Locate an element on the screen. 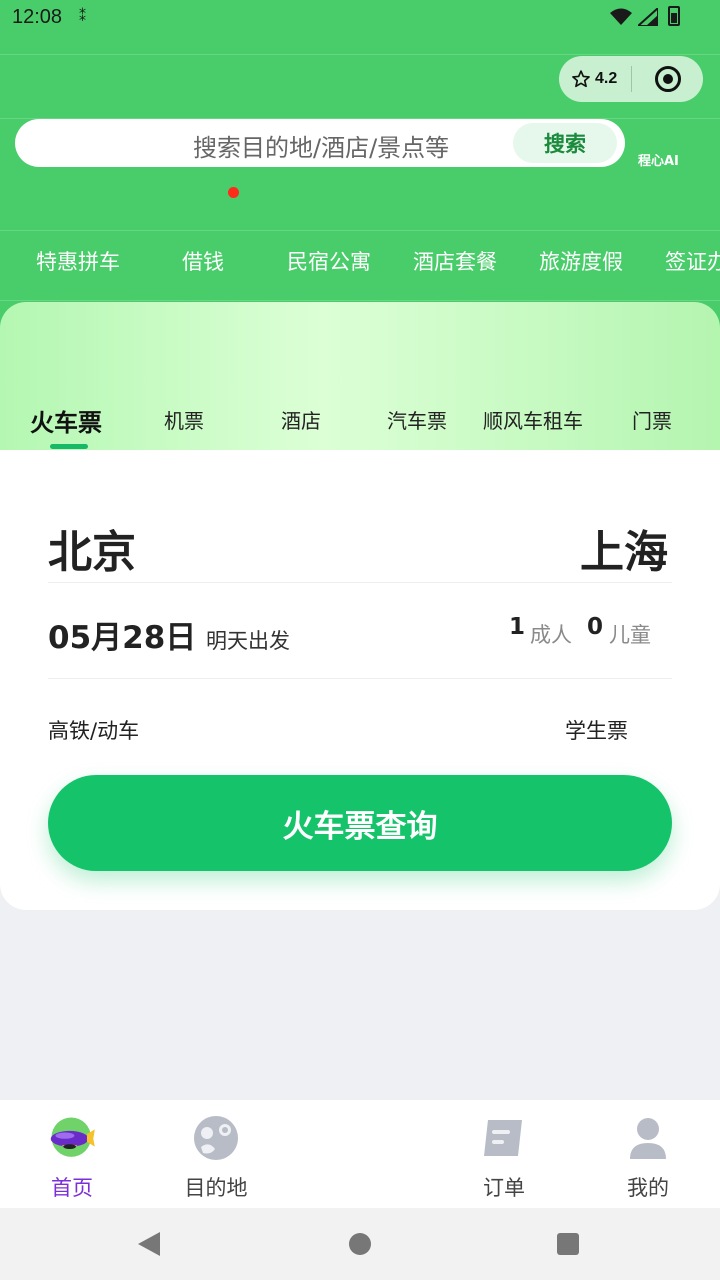 Image resolution: width=720 pixels, height=1280 pixels. quick-nav-item: 借钱 is located at coordinates (203, 261).